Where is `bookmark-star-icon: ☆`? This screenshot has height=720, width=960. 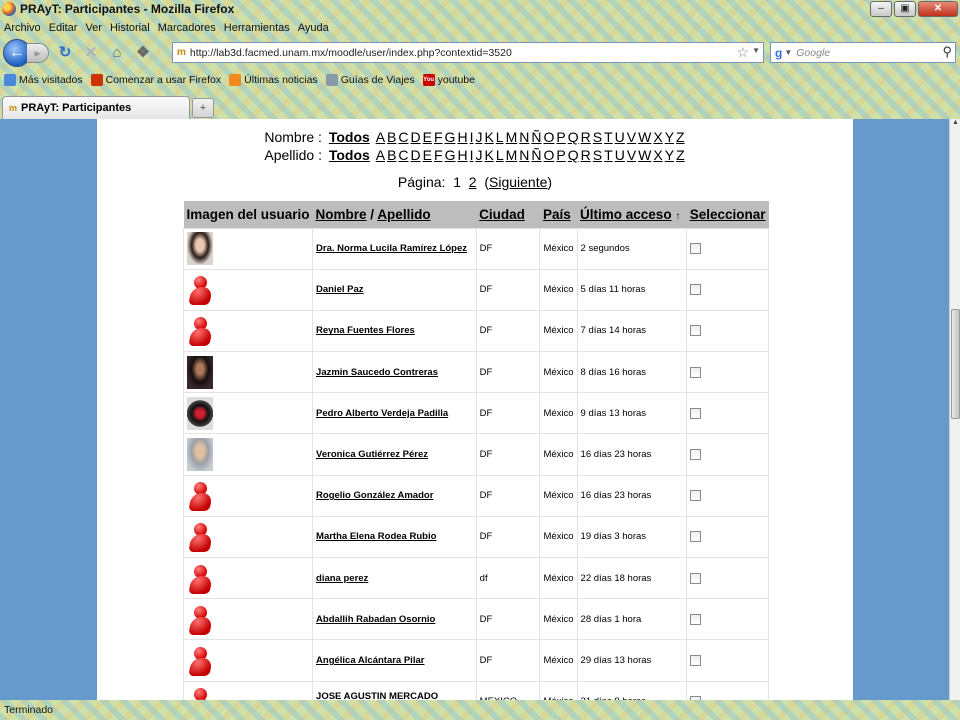
bookmark-star-icon: ☆ is located at coordinates (742, 52).